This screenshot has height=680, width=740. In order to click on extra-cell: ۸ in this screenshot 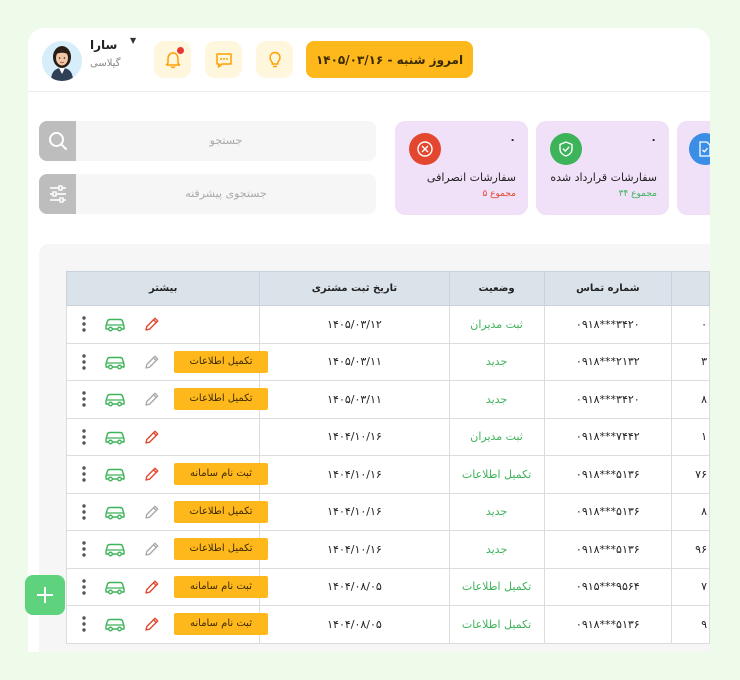, I will do `click(690, 399)`.